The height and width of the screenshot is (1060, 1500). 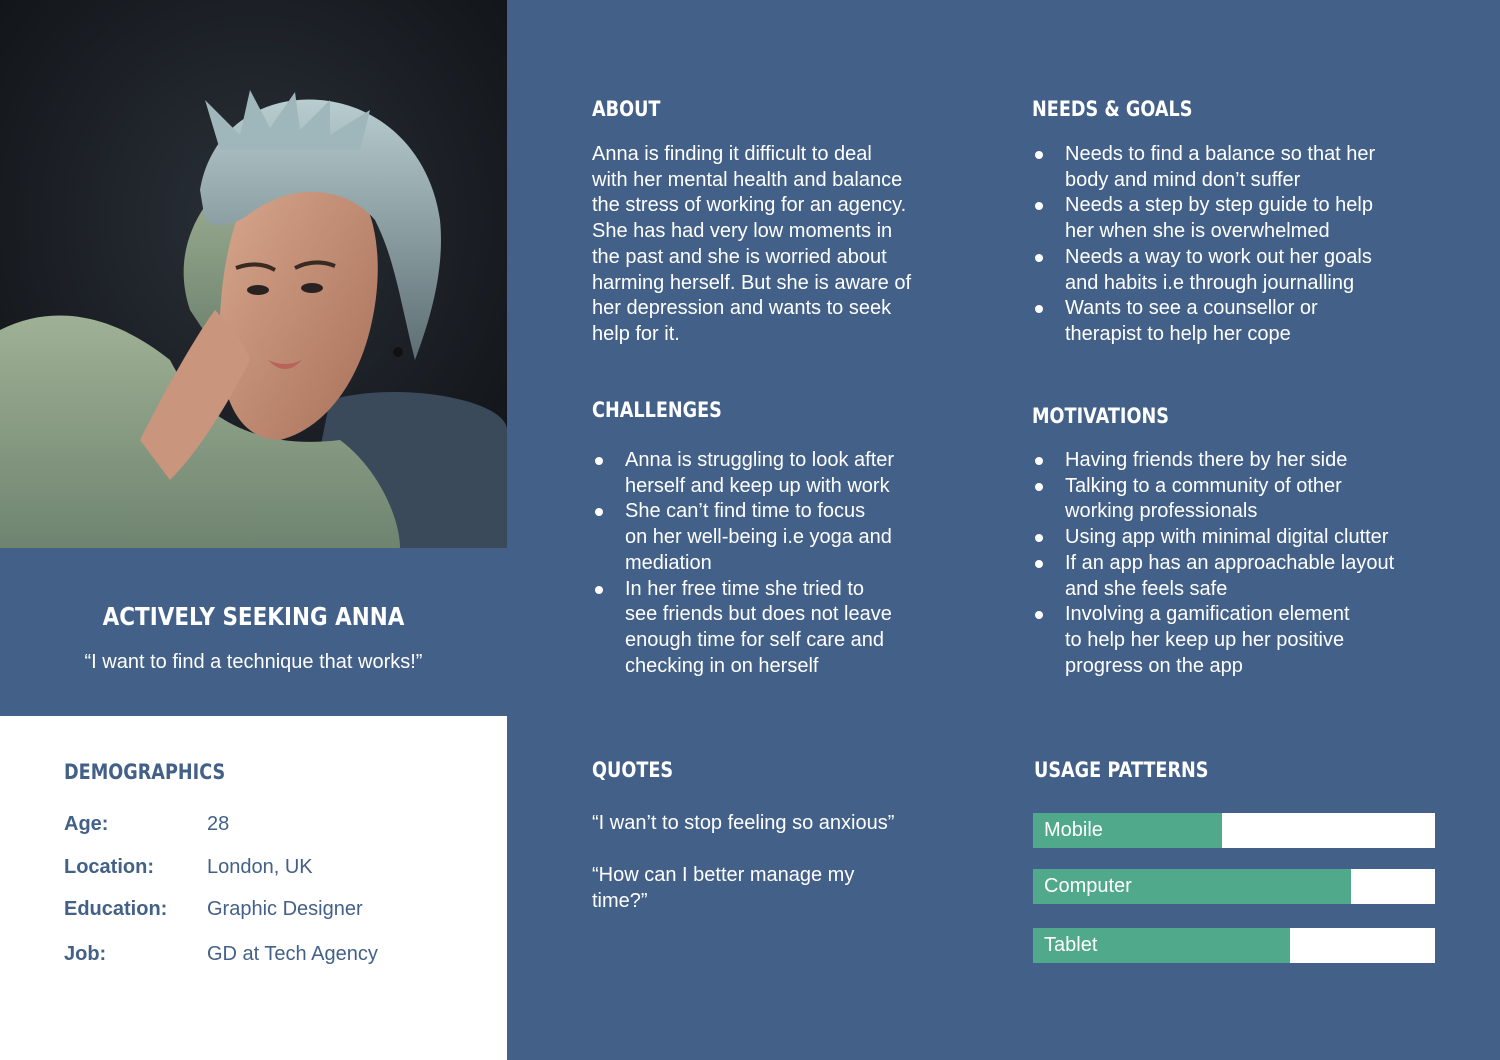 What do you see at coordinates (758, 537) in the screenshot?
I see `list-item-line: on her well-being i.e yoga and` at bounding box center [758, 537].